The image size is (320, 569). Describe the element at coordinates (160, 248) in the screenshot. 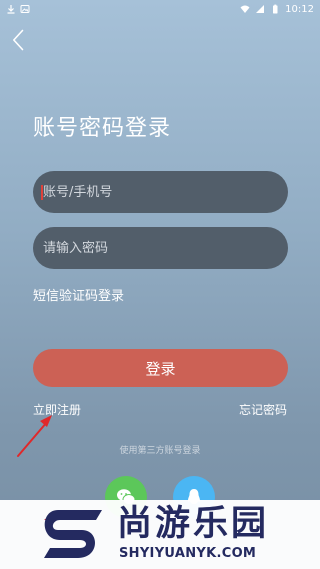

I see `password-input` at that location.